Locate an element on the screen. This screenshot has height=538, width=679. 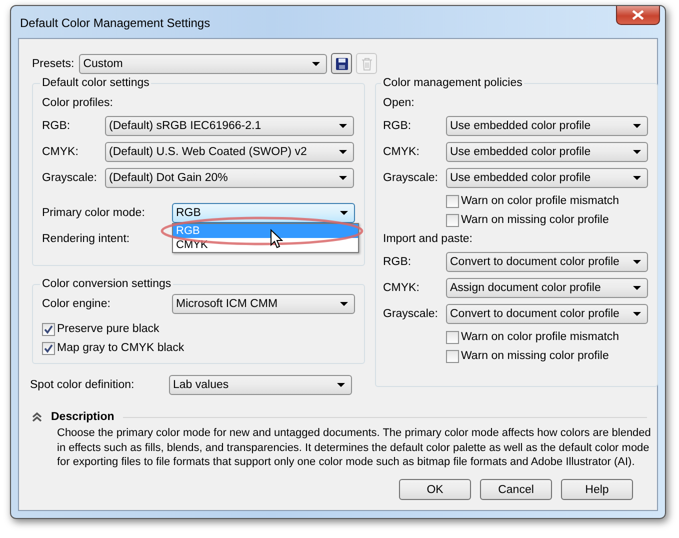
profile-dropdown: (Default) U.S. Web Coated (SWOP) v2 is located at coordinates (229, 152).